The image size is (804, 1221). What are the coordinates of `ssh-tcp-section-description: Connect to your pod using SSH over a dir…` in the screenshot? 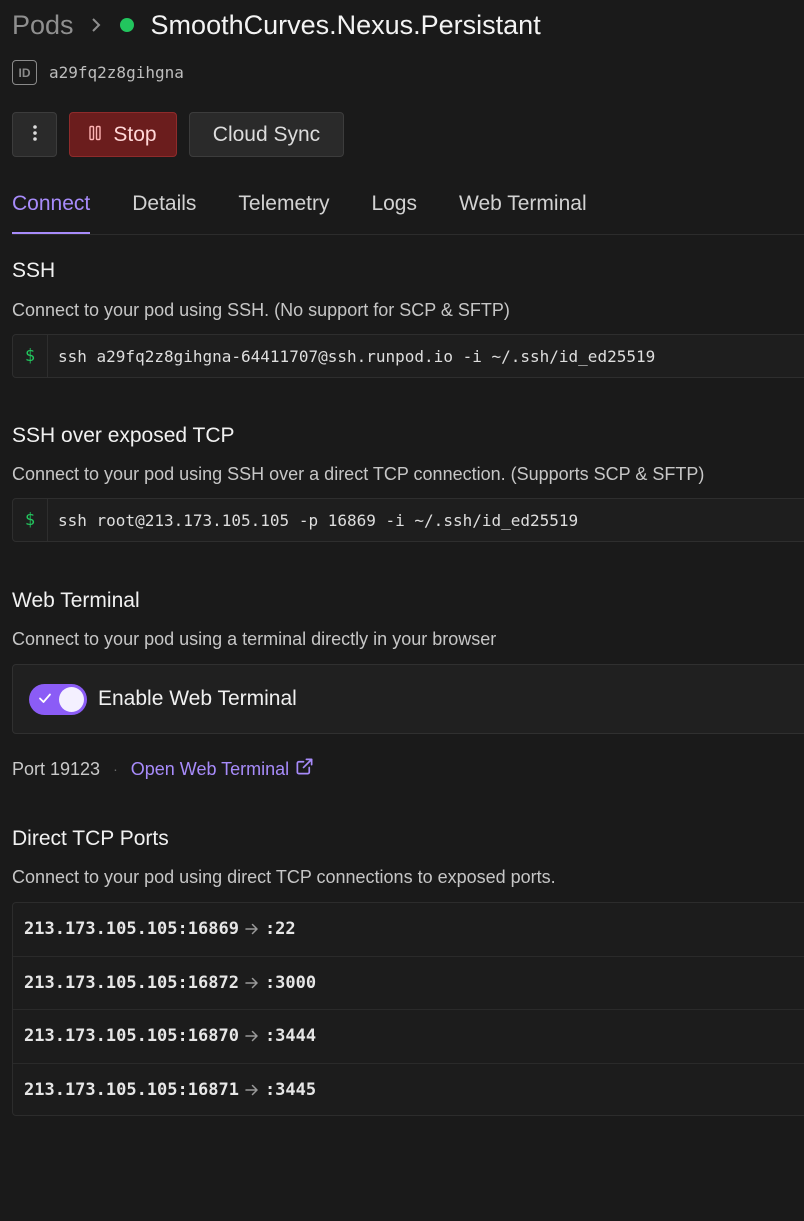 It's located at (358, 474).